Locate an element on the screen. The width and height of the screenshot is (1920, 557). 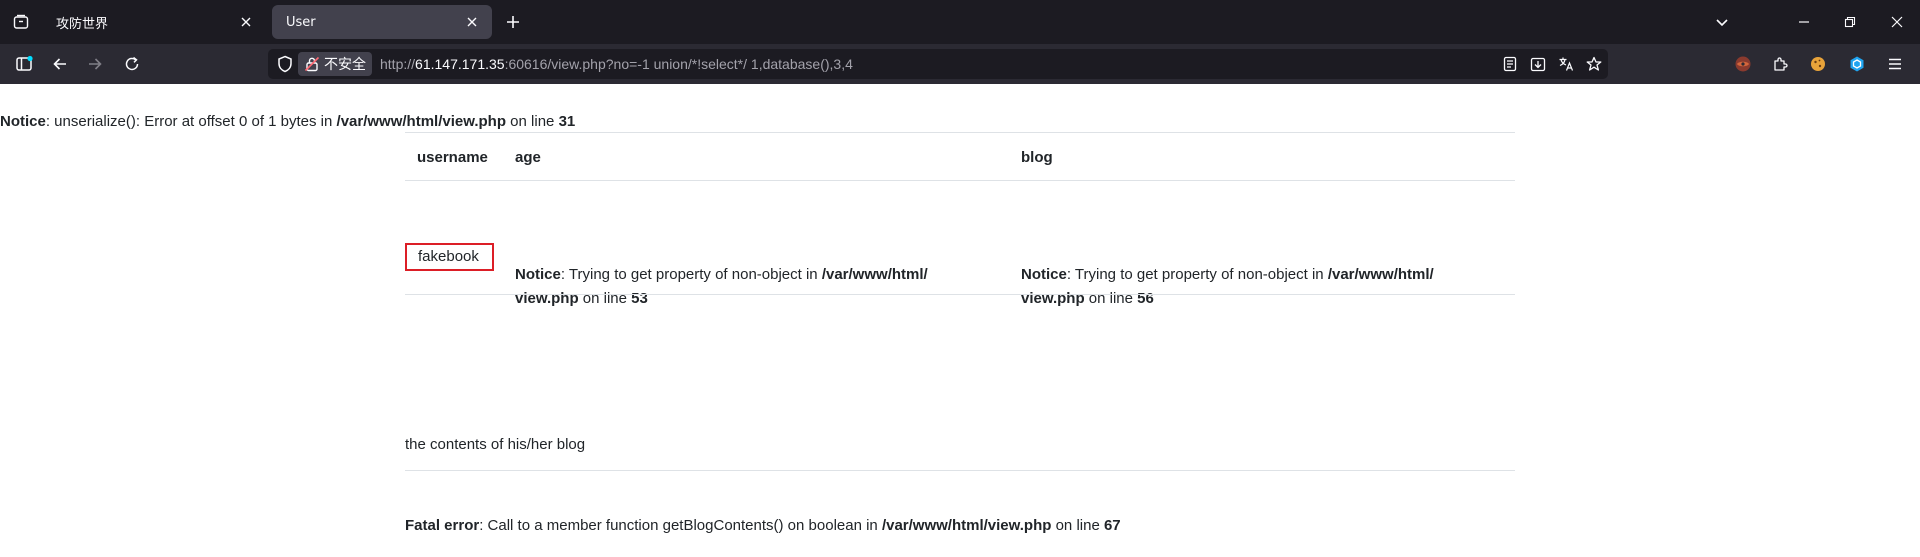
new-tab-button is located at coordinates (513, 22).